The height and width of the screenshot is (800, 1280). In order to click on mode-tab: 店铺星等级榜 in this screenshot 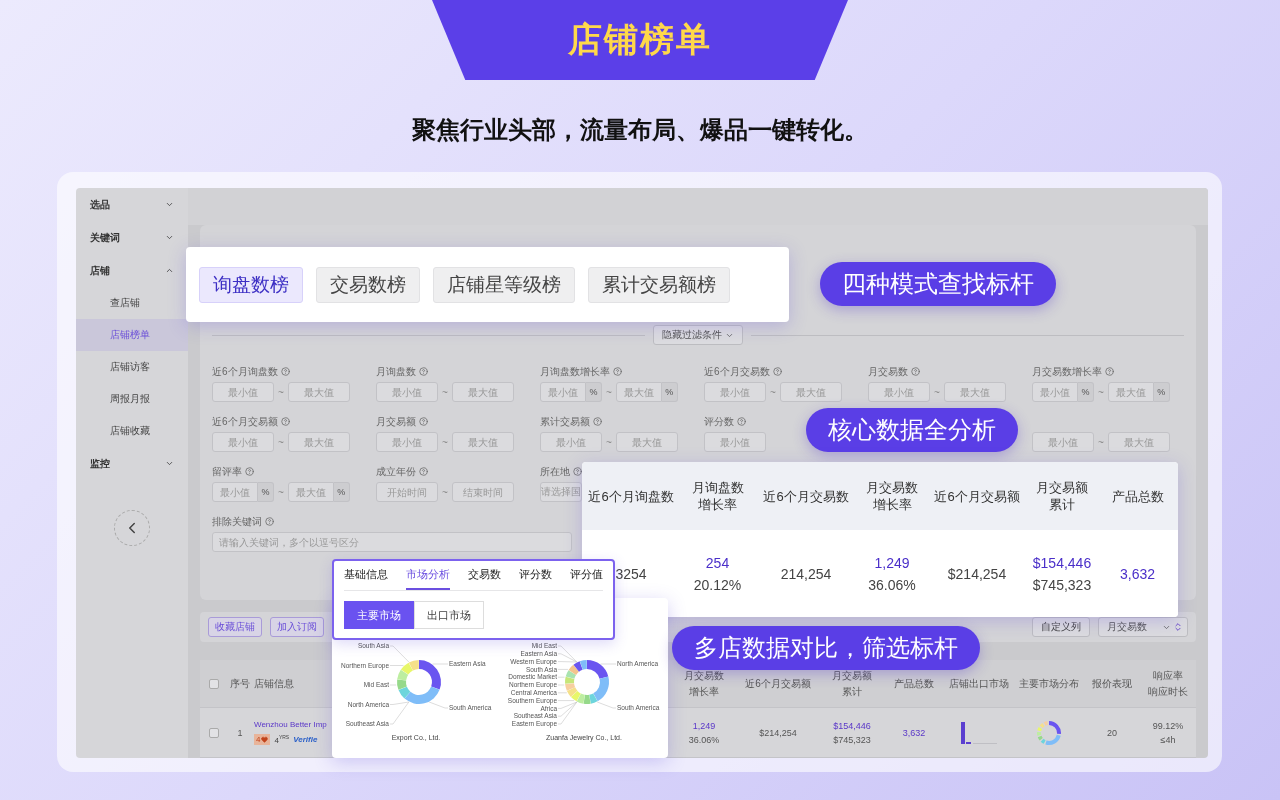, I will do `click(504, 284)`.